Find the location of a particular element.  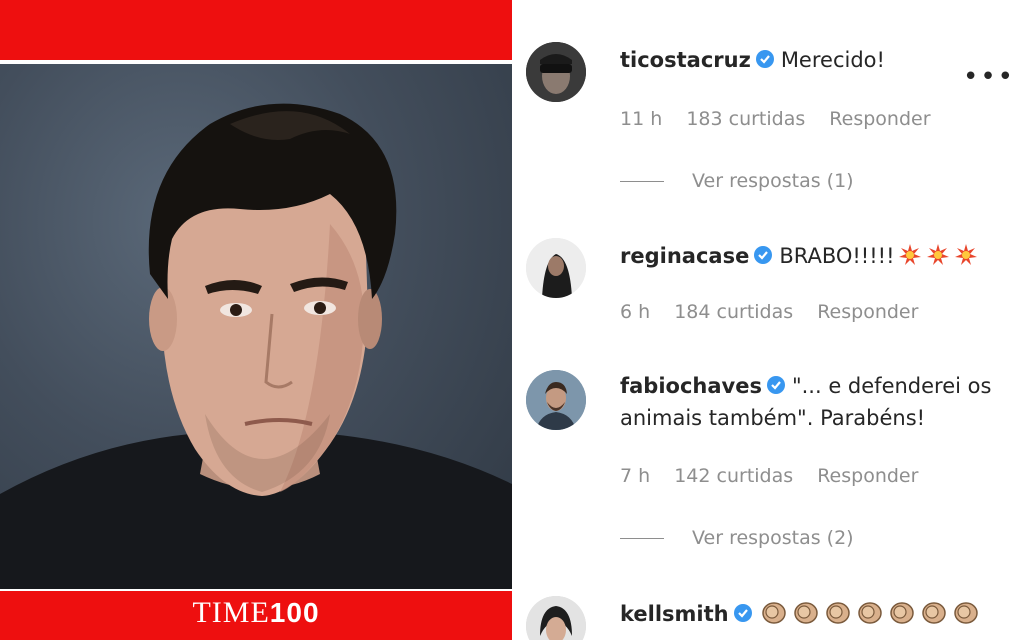

clapping-hands-emoji-group is located at coordinates (874, 616).